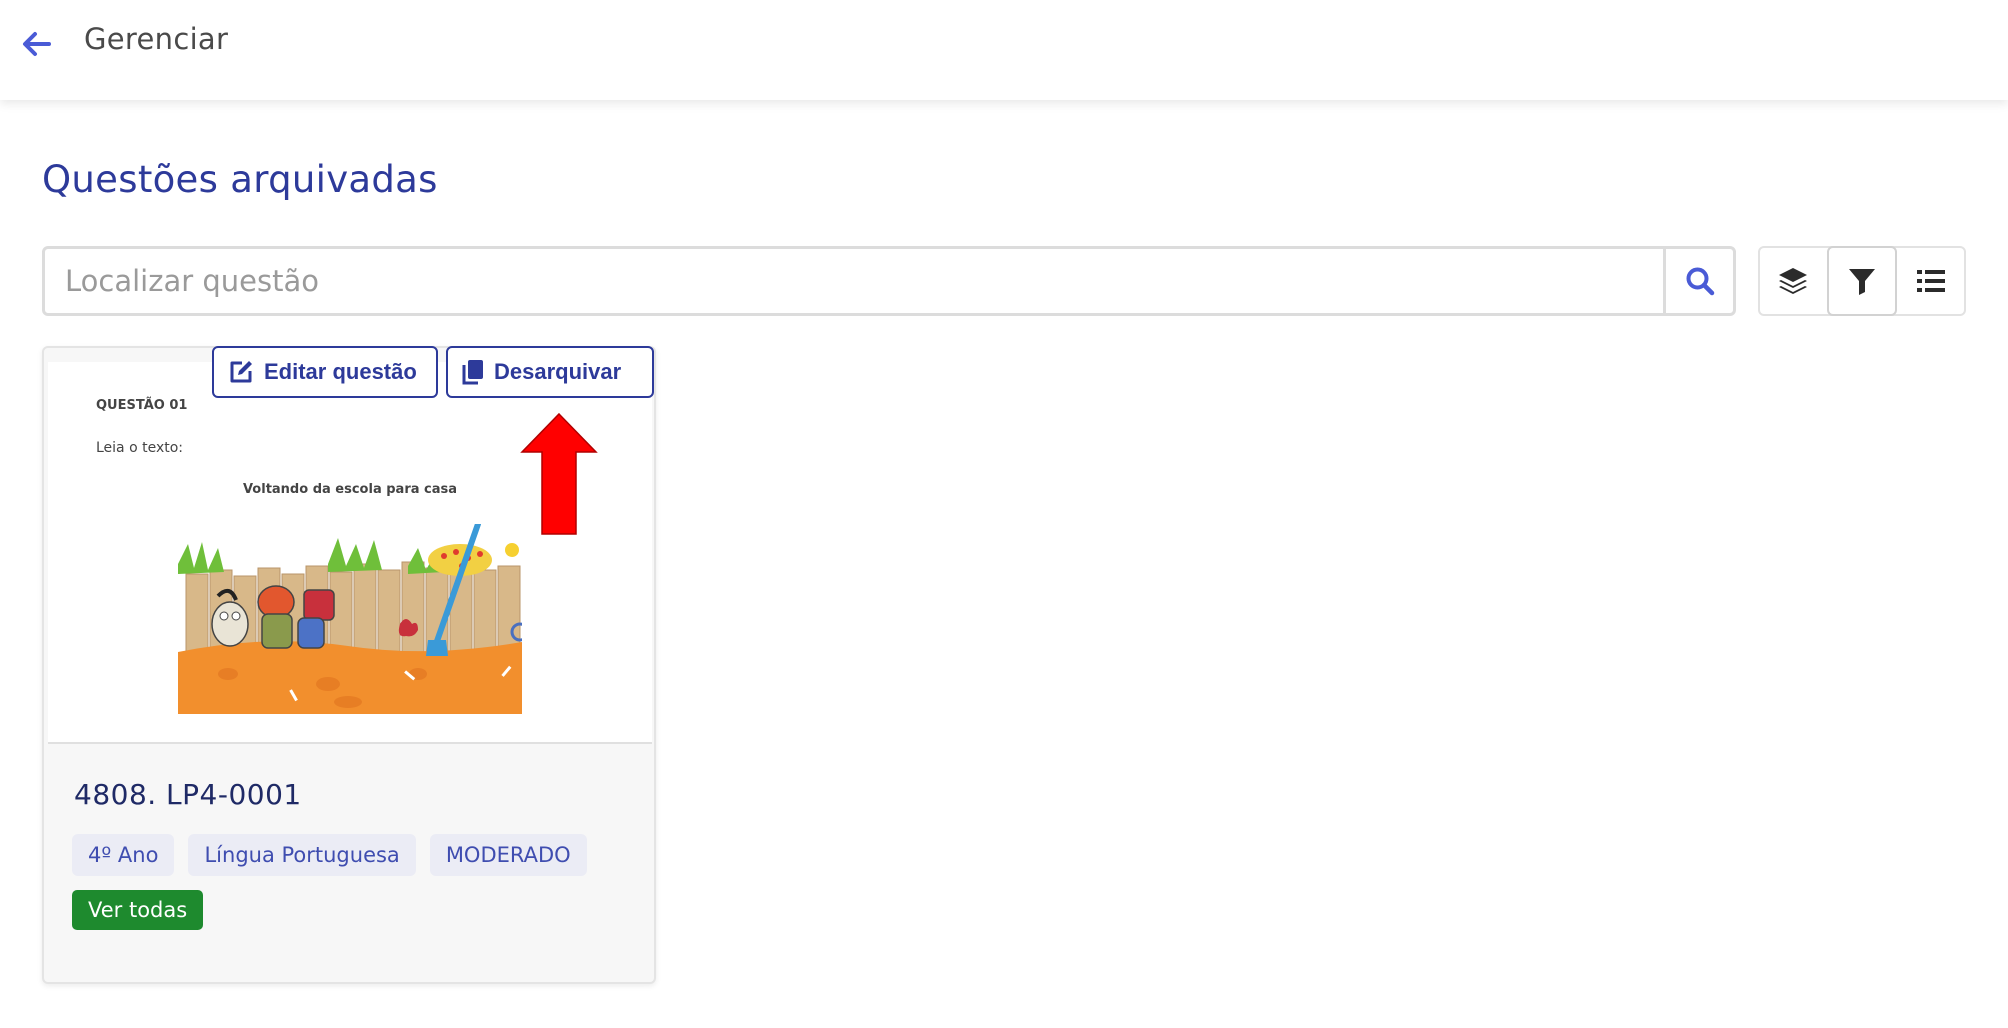  I want to click on layers-icon, so click(1793, 281).